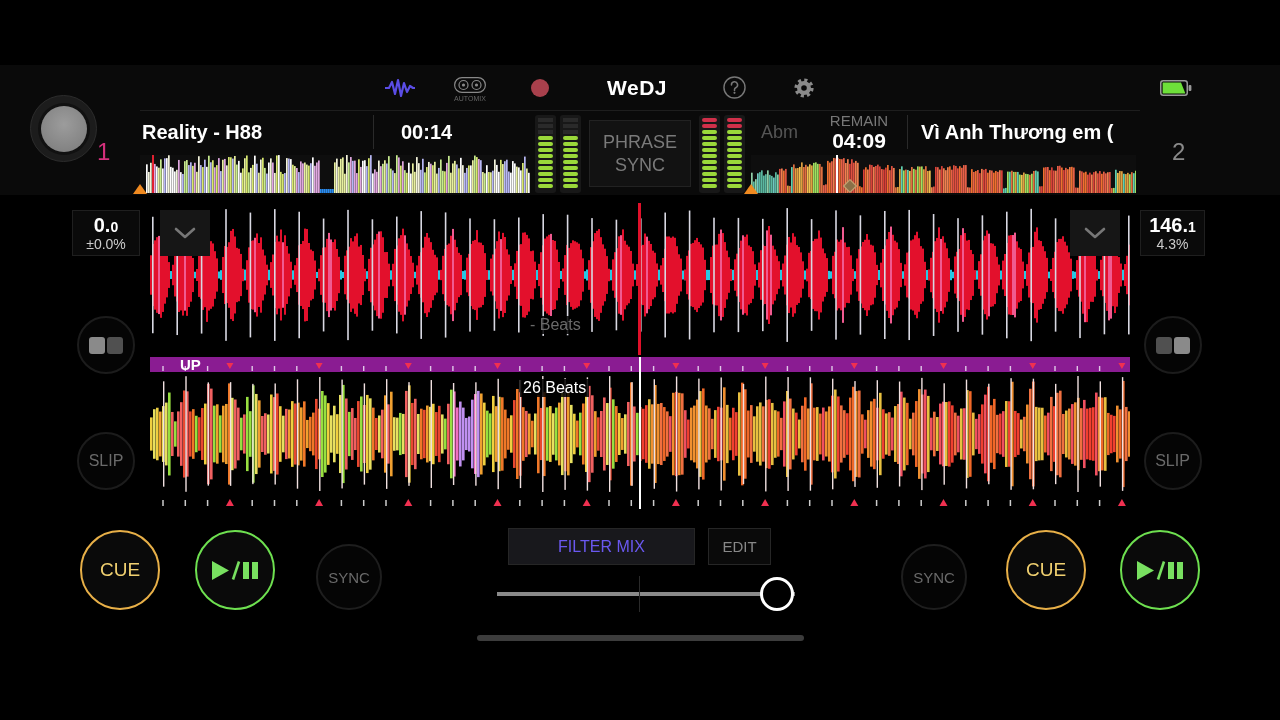  What do you see at coordinates (1017, 132) in the screenshot?
I see `track-title: Vì Anh Thương em (` at bounding box center [1017, 132].